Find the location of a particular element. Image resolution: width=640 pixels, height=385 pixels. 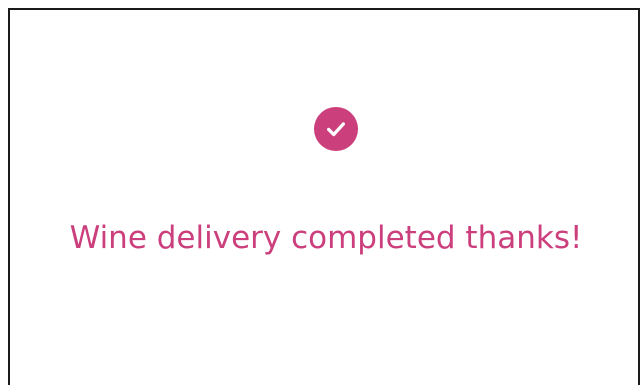

check-circle-icon is located at coordinates (336, 129).